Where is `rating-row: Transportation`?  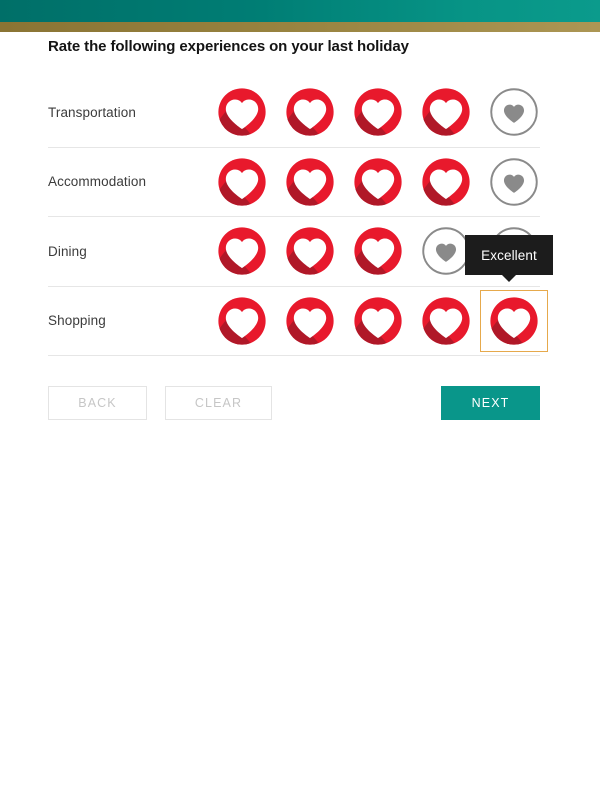
rating-row: Transportation is located at coordinates (294, 113).